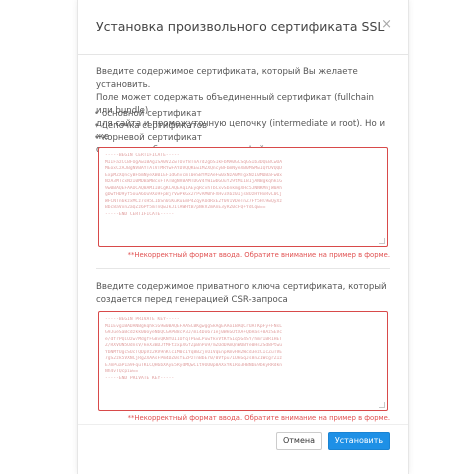 This screenshot has height=474, width=474. Describe the element at coordinates (140, 214) in the screenshot. I see `placeholder-line: -----END CERTIFICATE-----` at that location.